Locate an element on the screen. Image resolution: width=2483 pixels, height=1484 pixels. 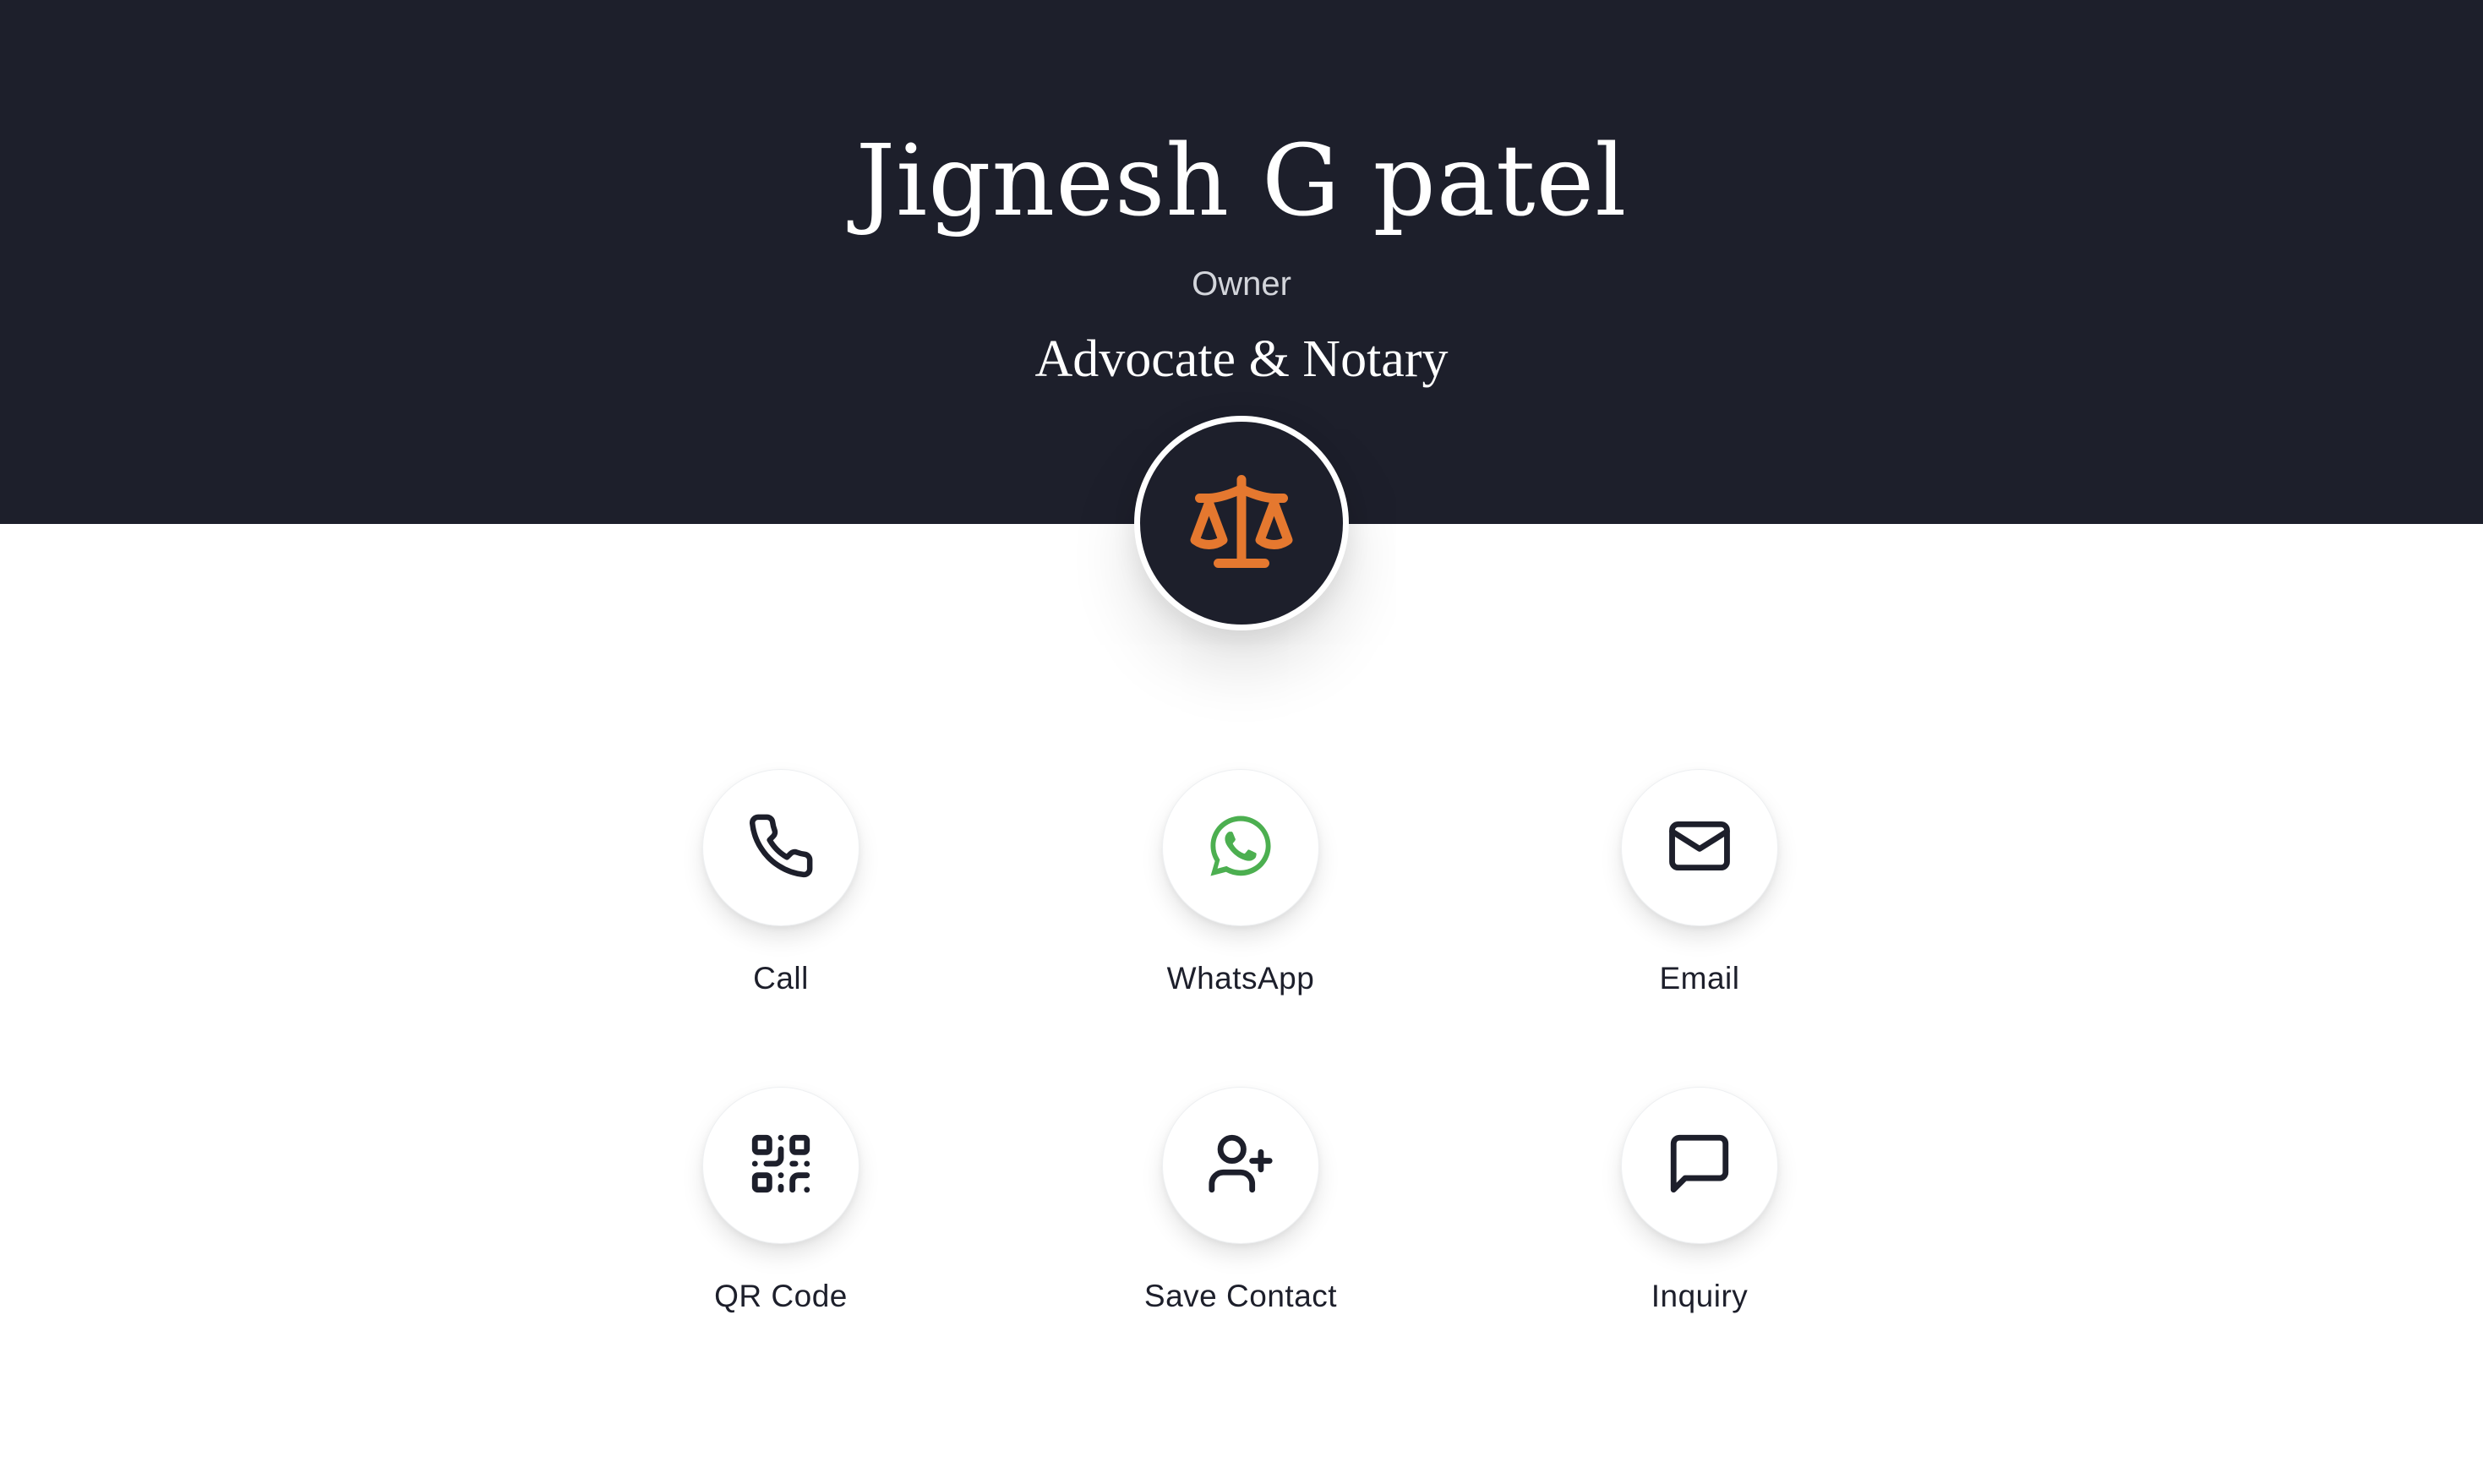
qr-code-label: QR Code is located at coordinates (781, 1296).